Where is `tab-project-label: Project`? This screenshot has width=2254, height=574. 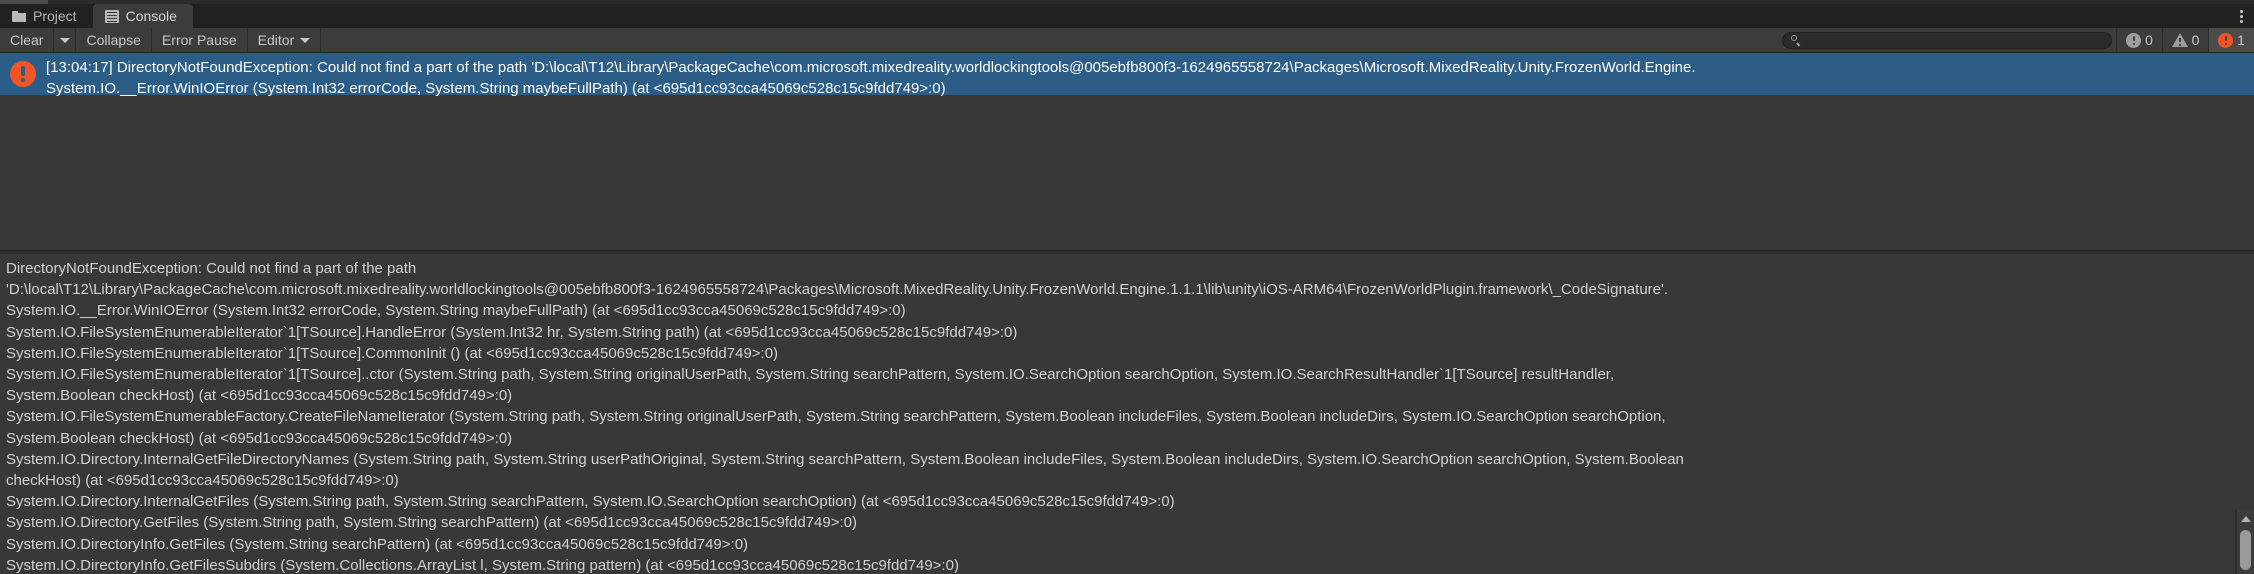 tab-project-label: Project is located at coordinates (55, 16).